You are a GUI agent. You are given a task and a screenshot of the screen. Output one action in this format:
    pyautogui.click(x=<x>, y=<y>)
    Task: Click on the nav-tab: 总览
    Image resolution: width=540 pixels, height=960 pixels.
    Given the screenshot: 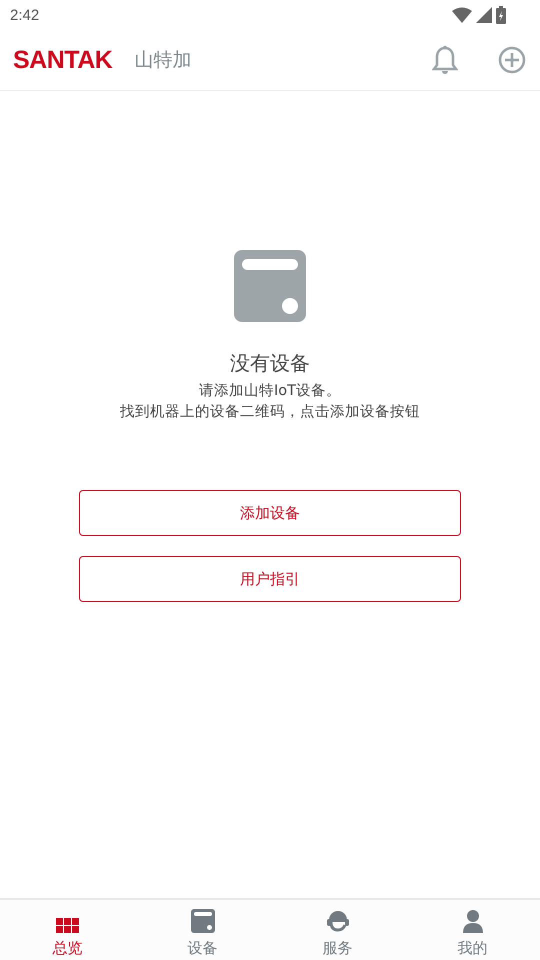 What is the action you would take?
    pyautogui.click(x=67, y=930)
    